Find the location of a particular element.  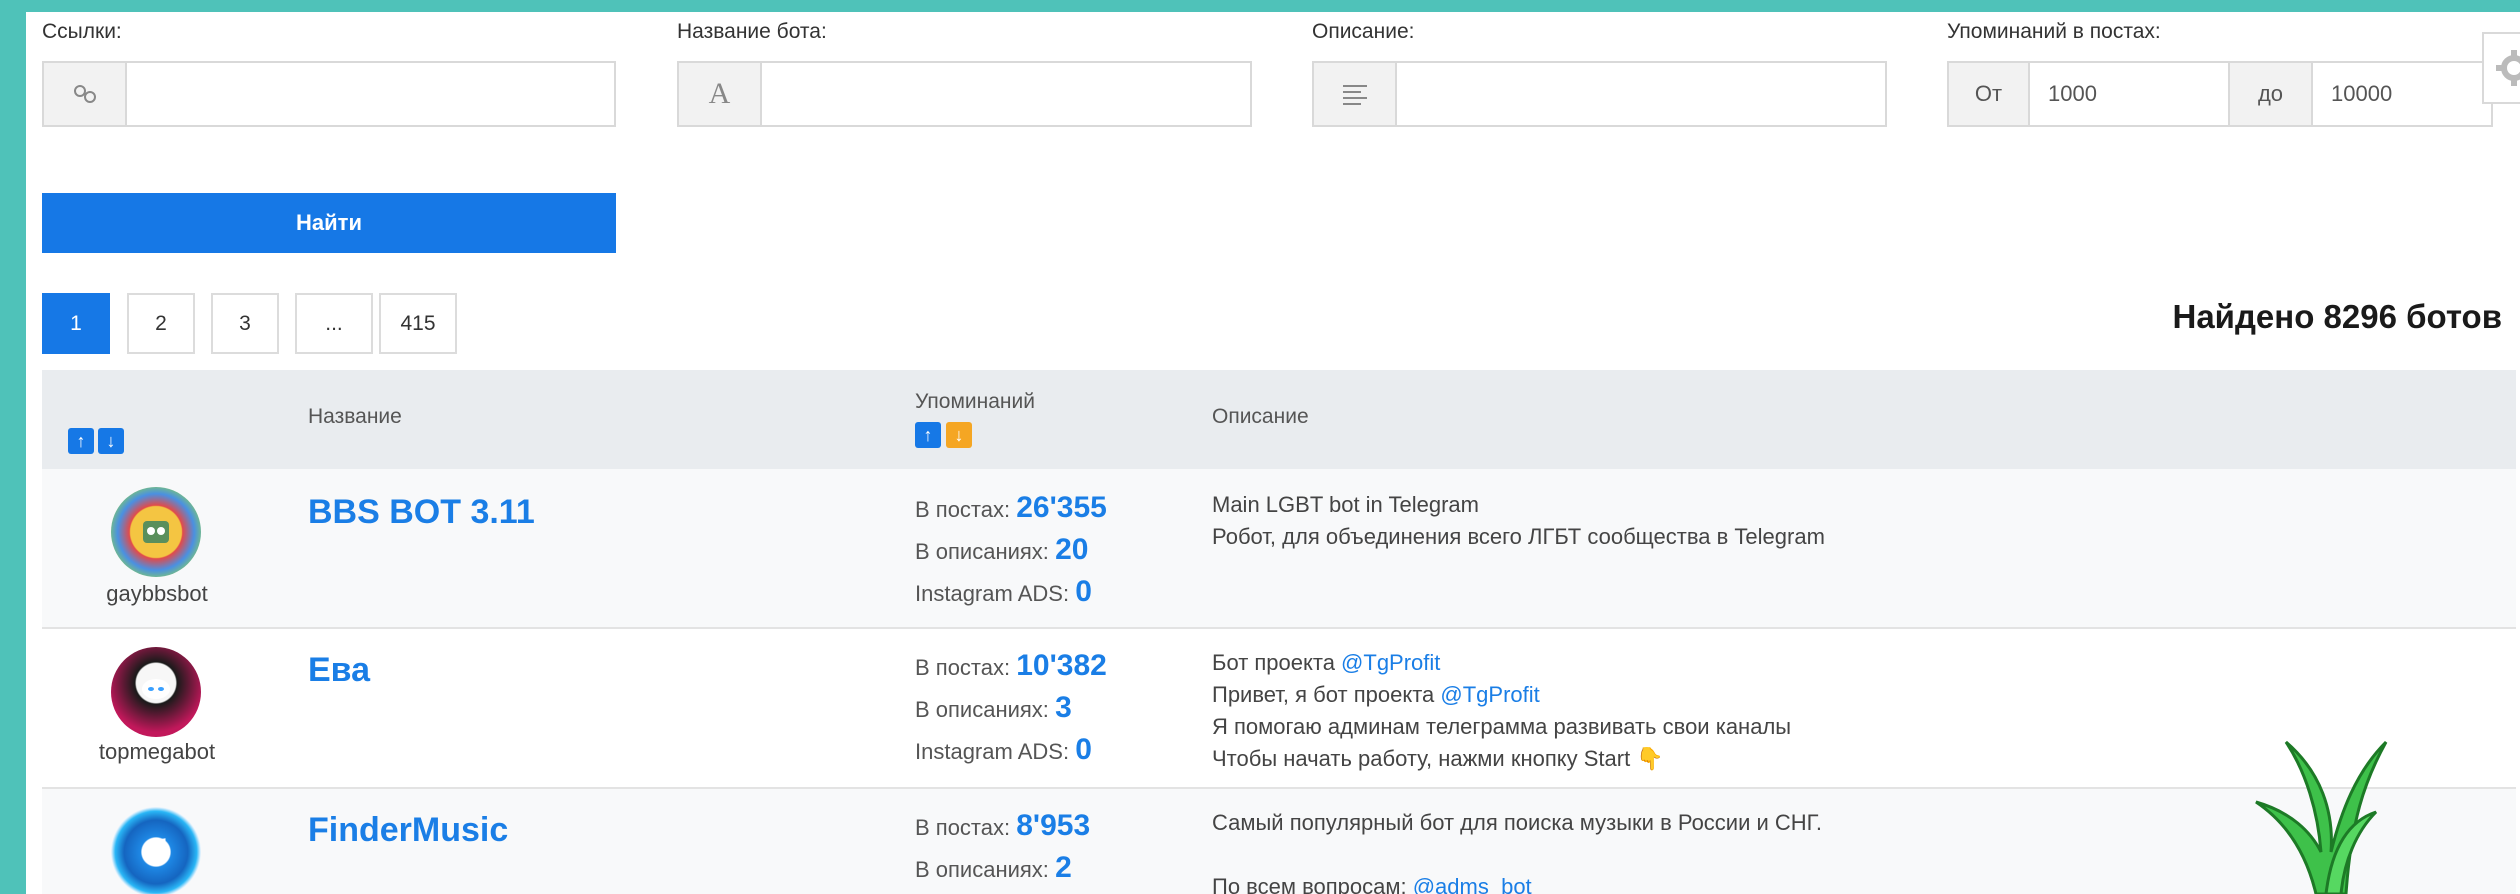

mentions-sort-down-icon: ↓ is located at coordinates (959, 435).